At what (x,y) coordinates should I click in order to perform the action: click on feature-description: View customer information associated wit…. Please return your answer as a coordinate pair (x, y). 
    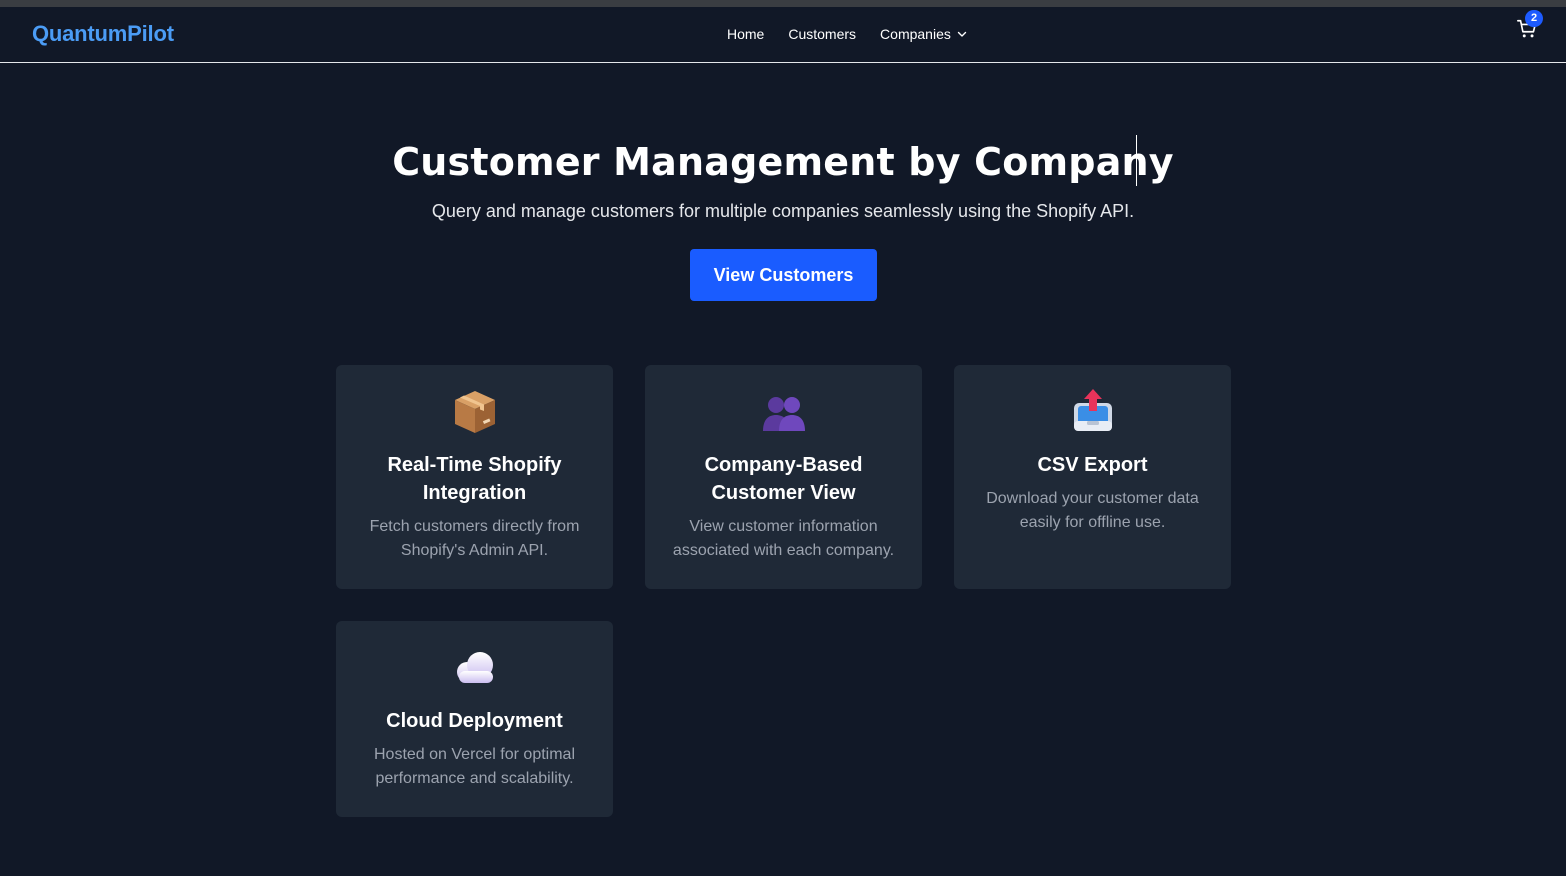
    Looking at the image, I should click on (783, 538).